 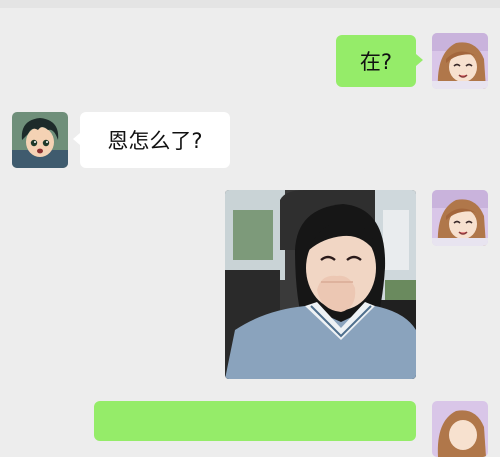 What do you see at coordinates (255, 421) in the screenshot?
I see `message-bubble-sent` at bounding box center [255, 421].